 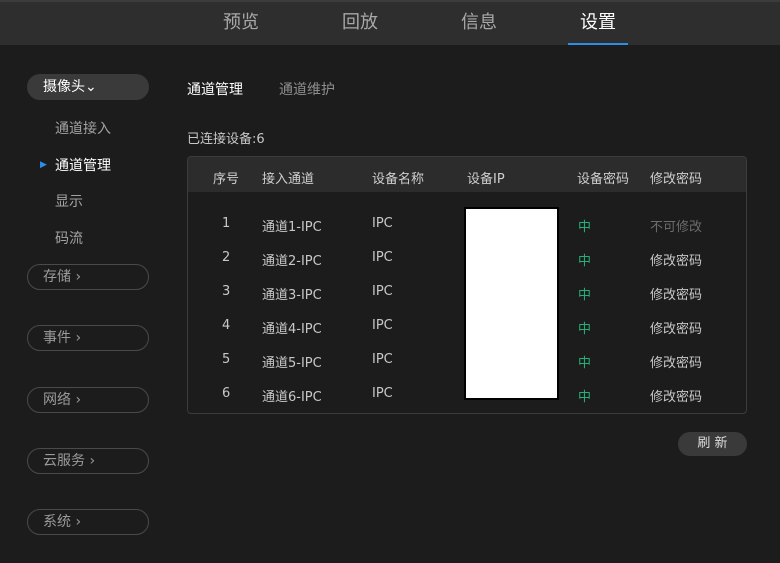 What do you see at coordinates (486, 179) in the screenshot?
I see `header-device-ip: 设备IP` at bounding box center [486, 179].